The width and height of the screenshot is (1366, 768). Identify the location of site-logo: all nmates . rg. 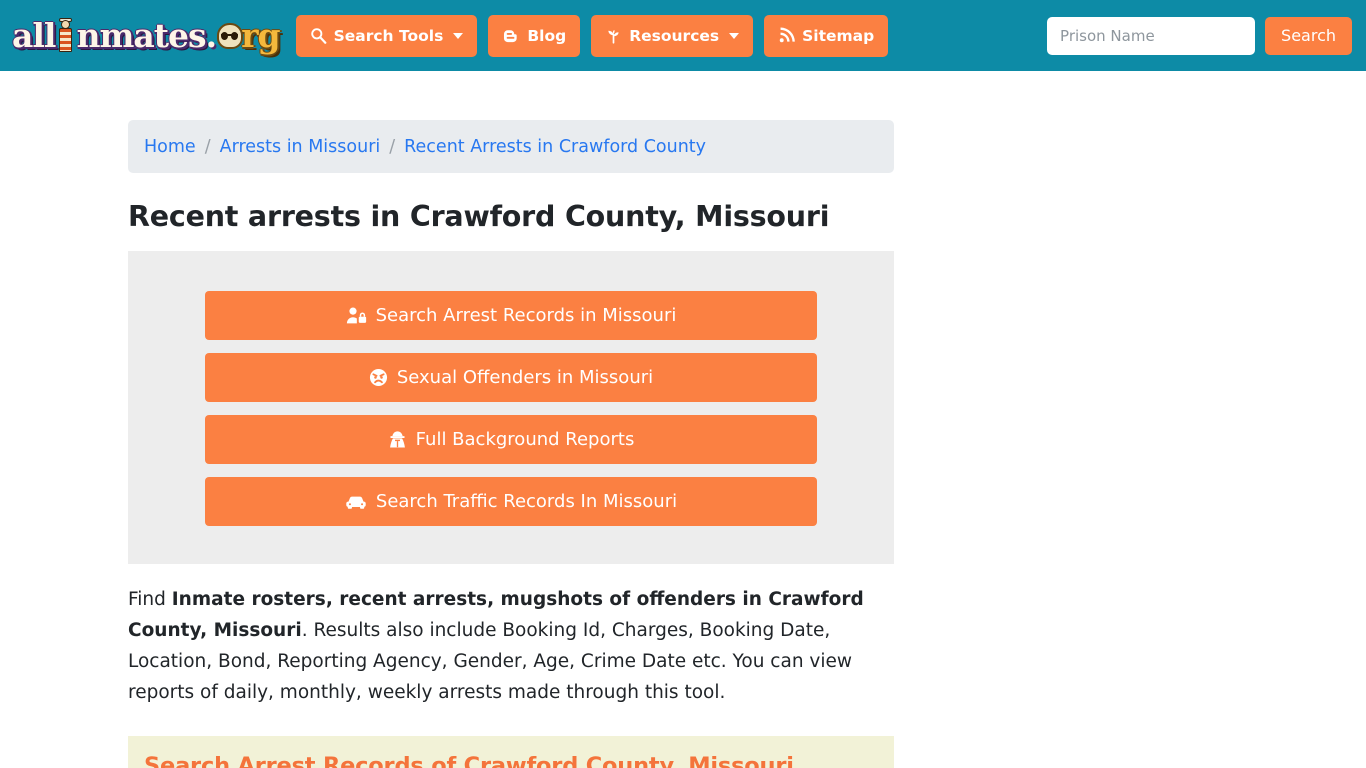
(146, 36).